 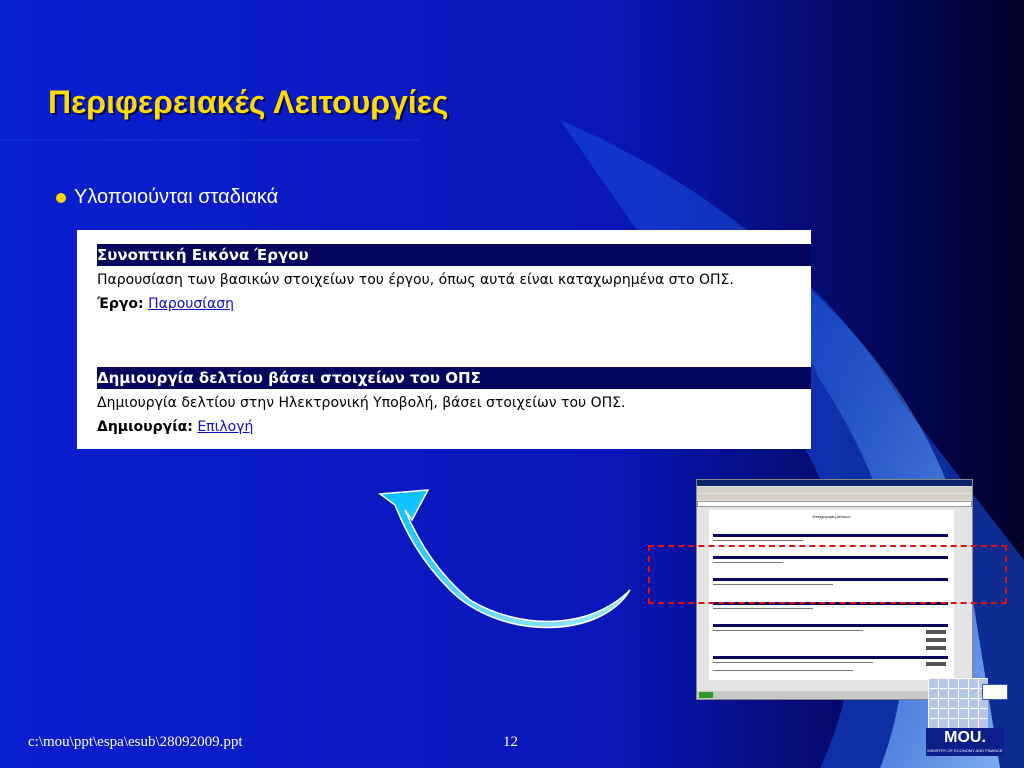 What do you see at coordinates (454, 427) in the screenshot?
I see `section-action-row: Δημιουργία: Επιλογή` at bounding box center [454, 427].